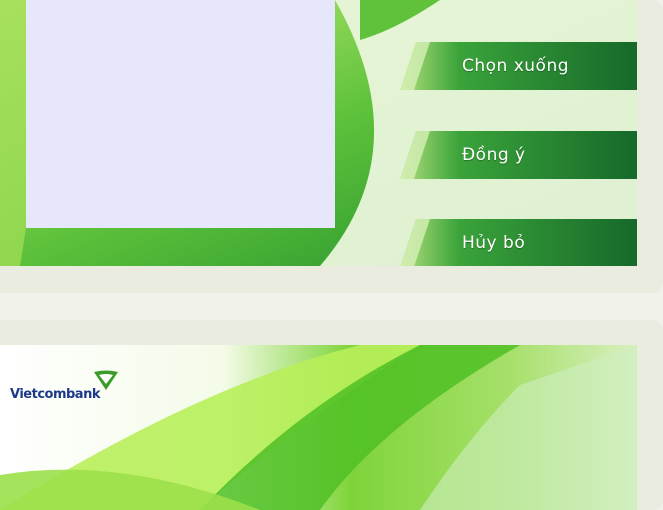  I want to click on cancel-label: Hủy bỏ, so click(494, 243).